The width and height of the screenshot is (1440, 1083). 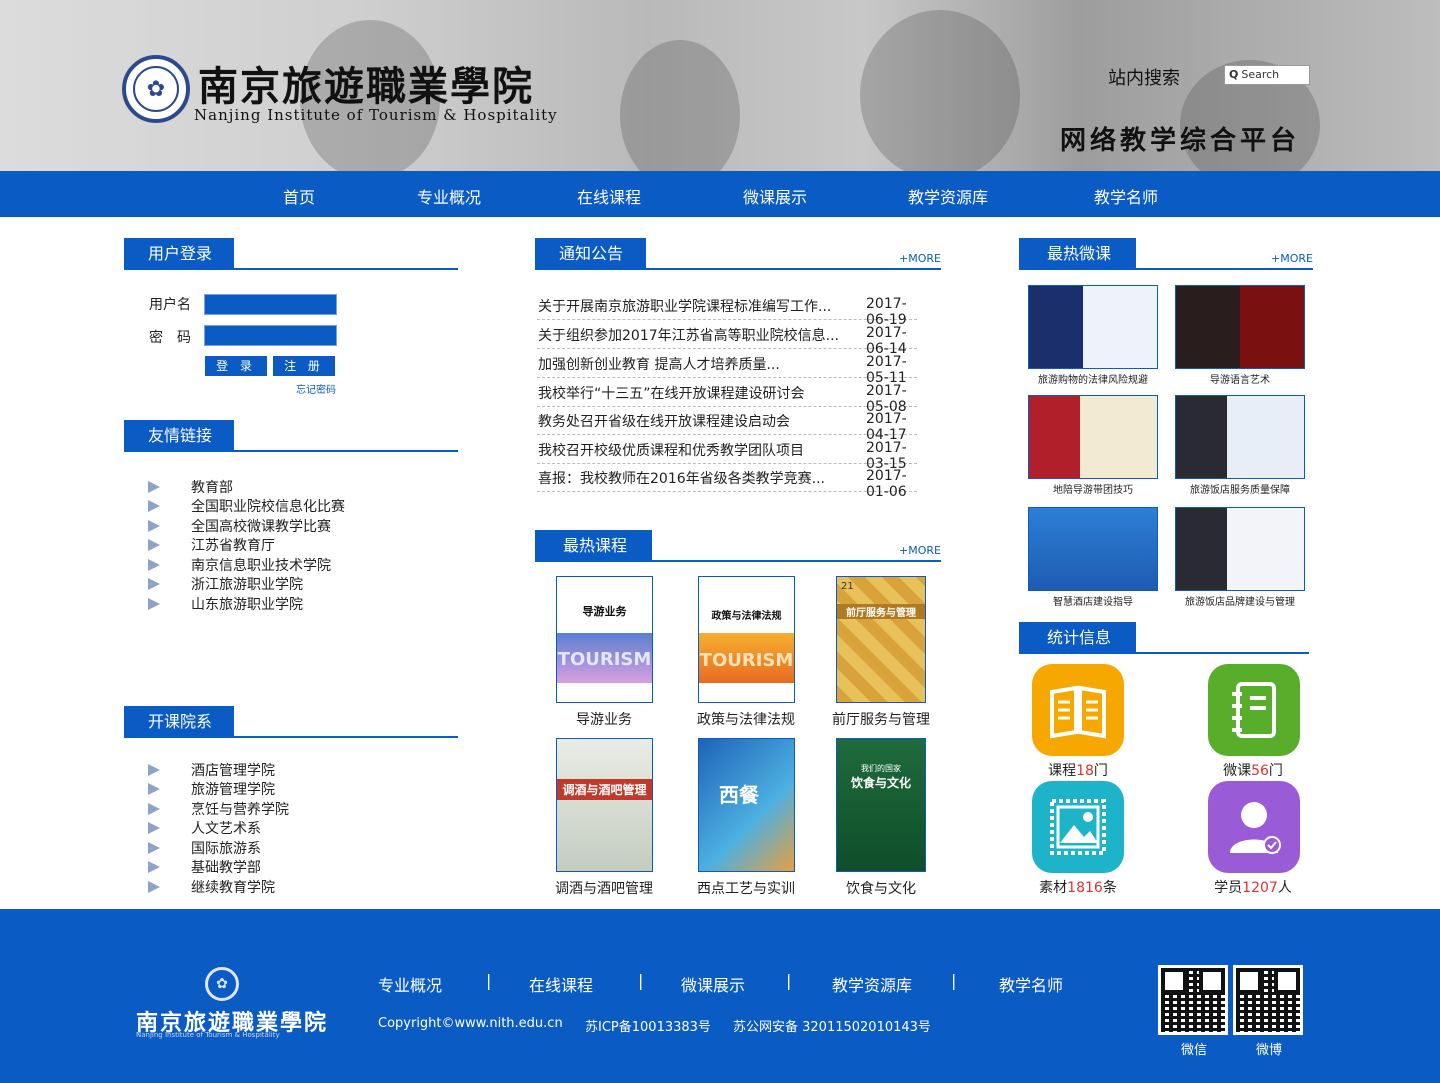 I want to click on department-item: 国际旅游系, so click(x=218, y=848).